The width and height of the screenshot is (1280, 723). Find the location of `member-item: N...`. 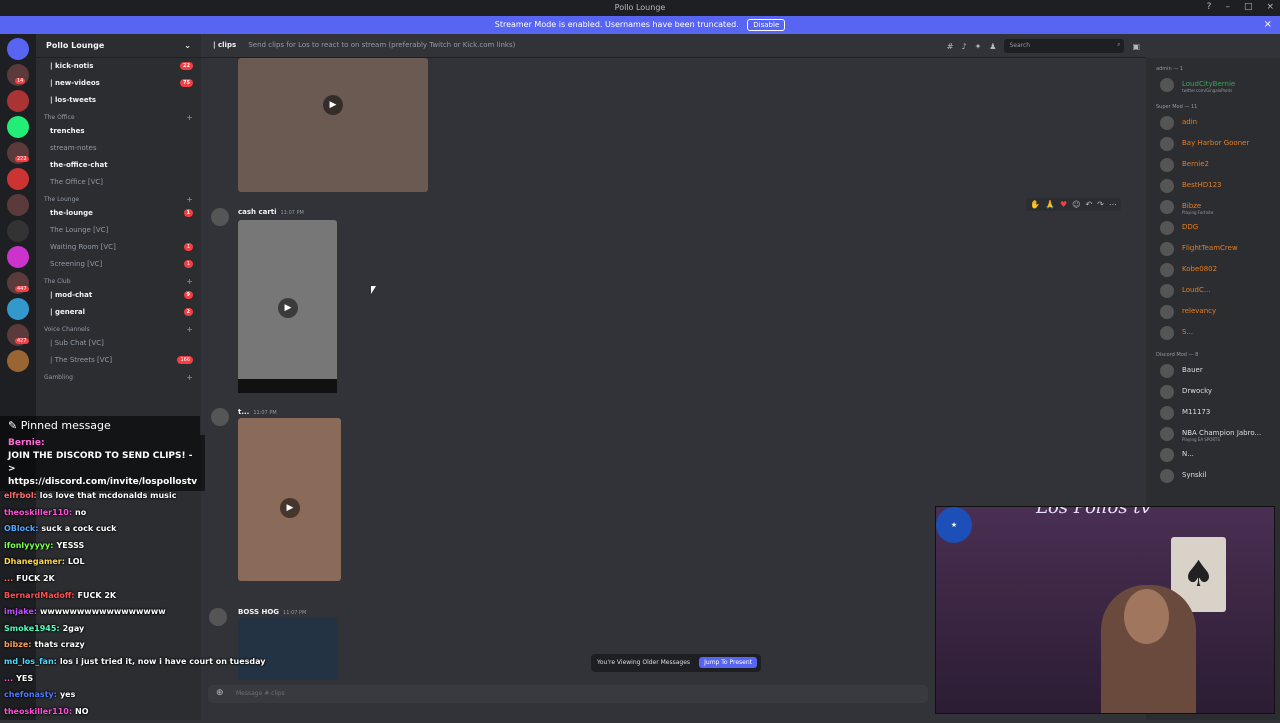

member-item: N... is located at coordinates (1213, 455).